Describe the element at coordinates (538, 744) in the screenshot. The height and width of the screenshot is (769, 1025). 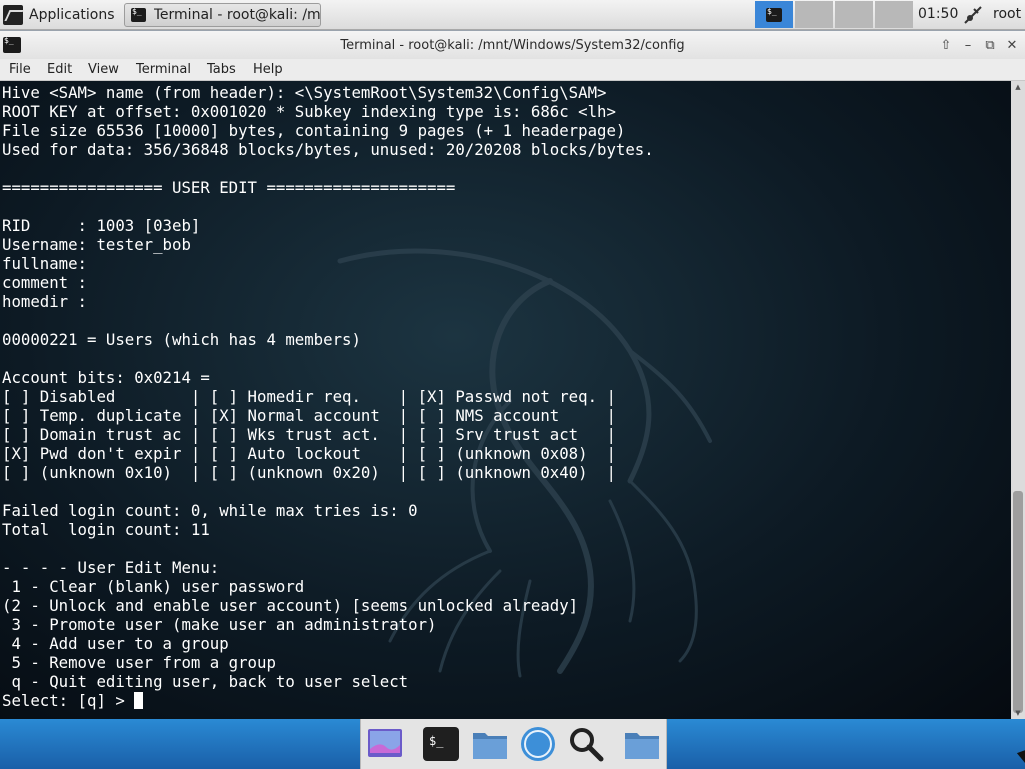
I see `web-browser-icon` at that location.